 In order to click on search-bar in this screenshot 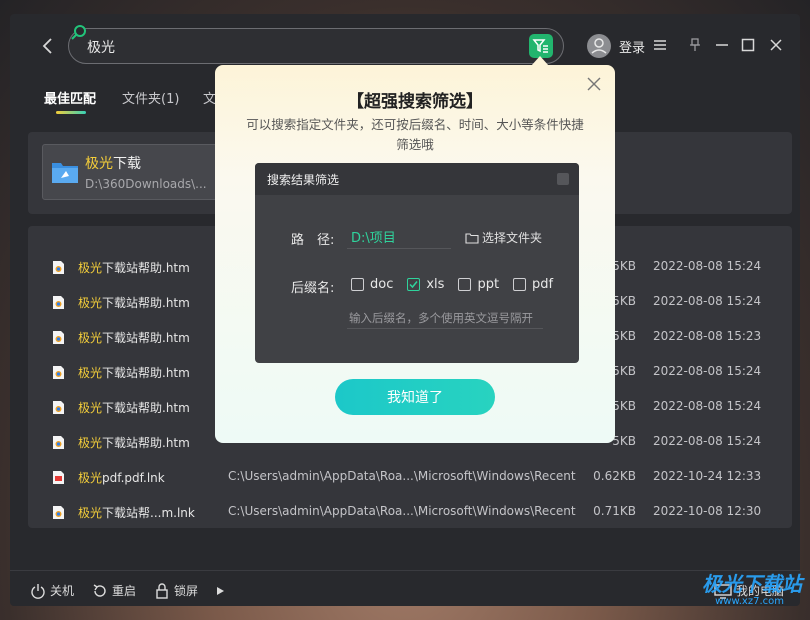, I will do `click(316, 44)`.